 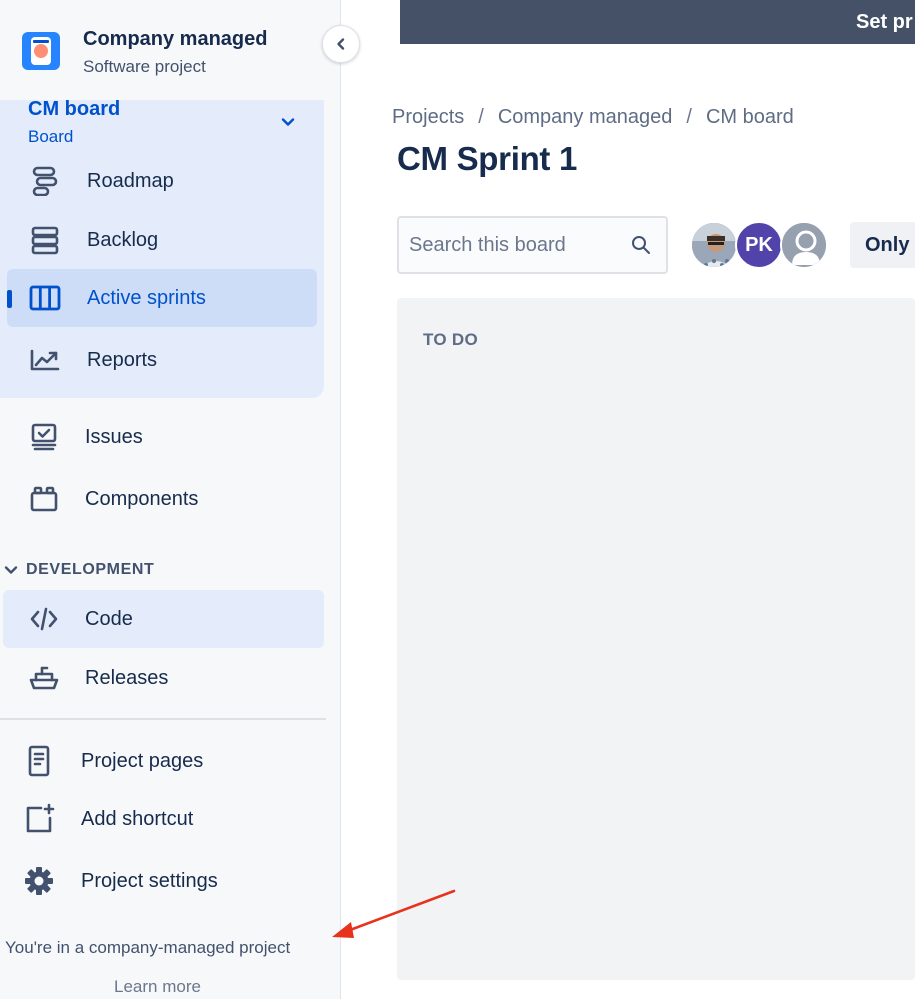 What do you see at coordinates (45, 298) in the screenshot?
I see `columns-icon` at bounding box center [45, 298].